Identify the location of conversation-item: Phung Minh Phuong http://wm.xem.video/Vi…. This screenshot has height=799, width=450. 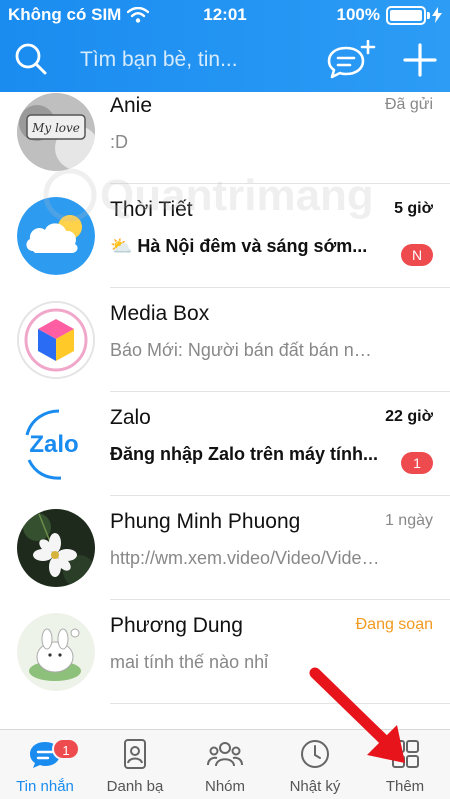
(225, 548).